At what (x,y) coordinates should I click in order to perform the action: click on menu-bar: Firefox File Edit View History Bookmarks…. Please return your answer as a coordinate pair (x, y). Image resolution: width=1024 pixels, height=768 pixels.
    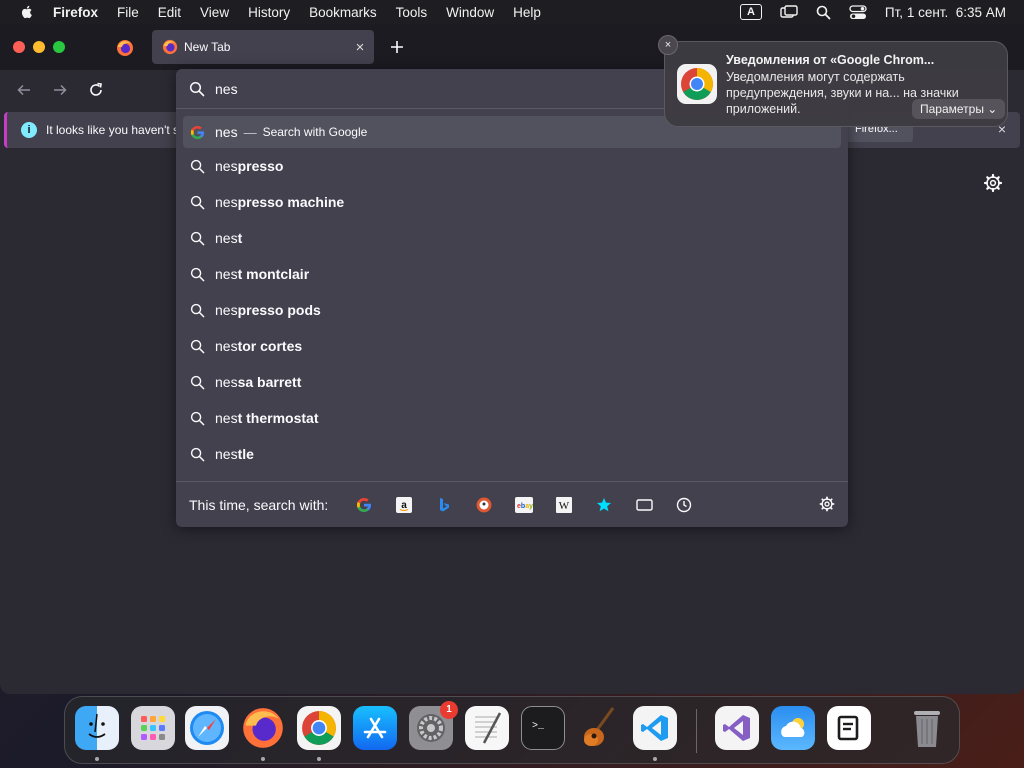
    Looking at the image, I should click on (512, 12).